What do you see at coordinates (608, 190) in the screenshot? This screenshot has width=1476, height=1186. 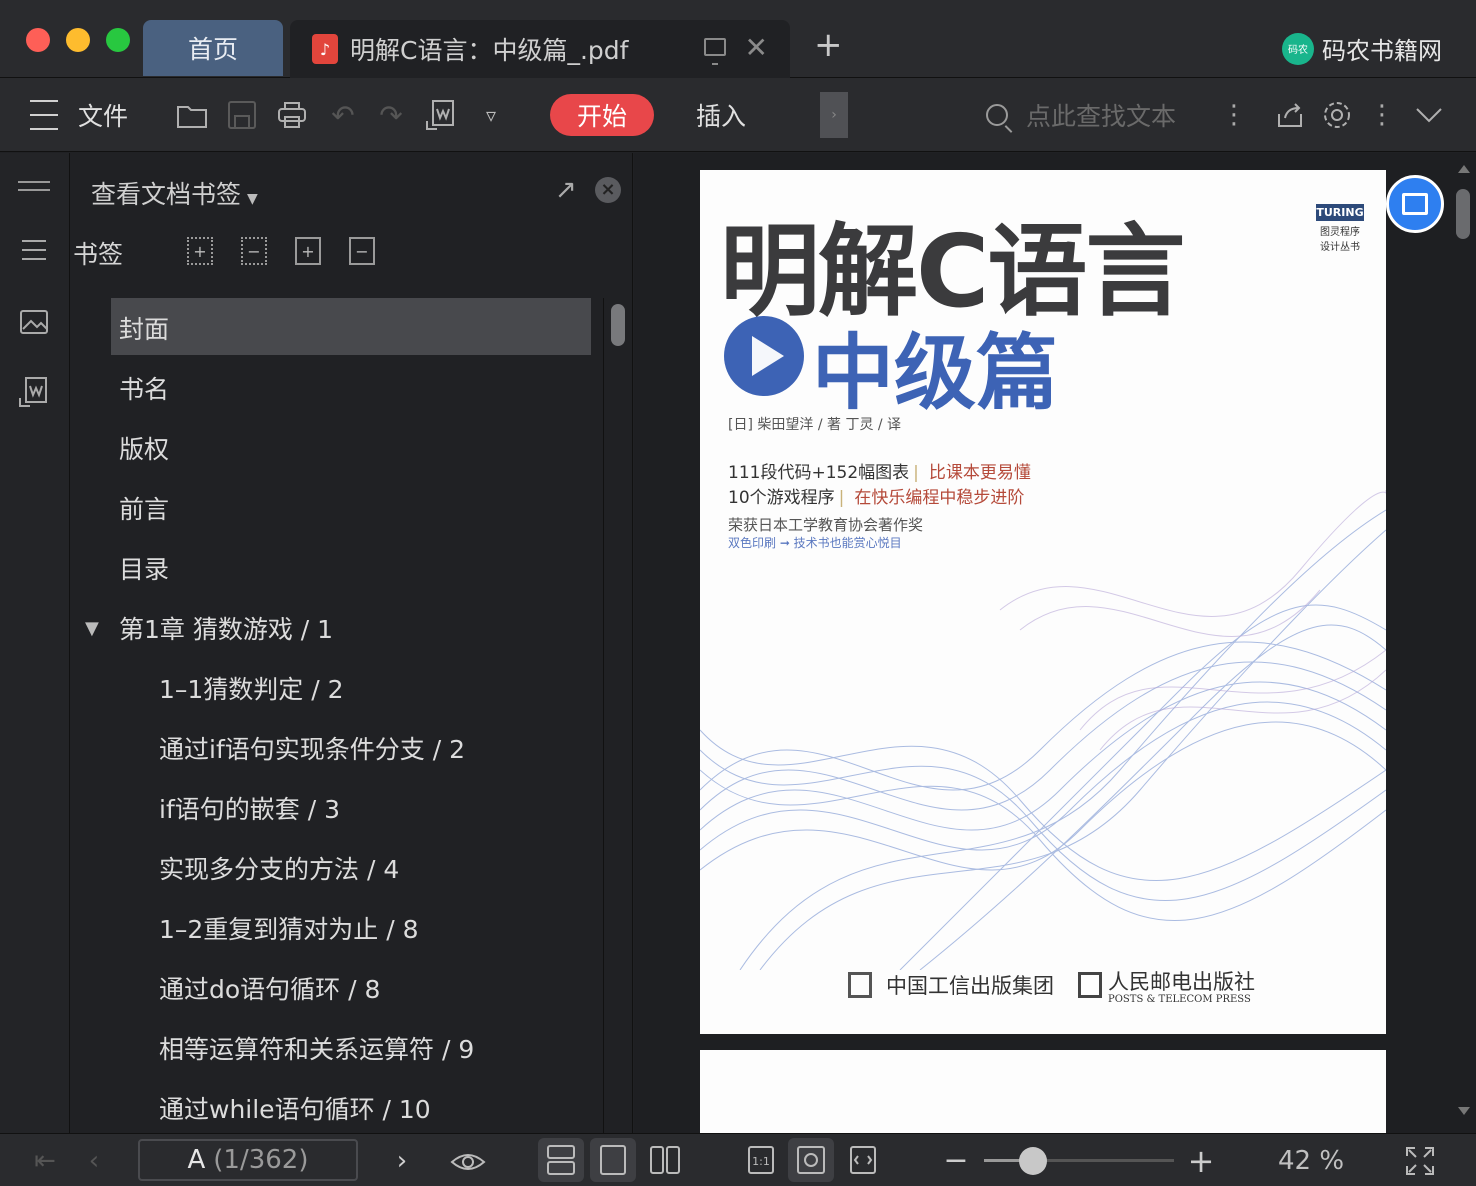 I see `close-panel-icon: ×` at bounding box center [608, 190].